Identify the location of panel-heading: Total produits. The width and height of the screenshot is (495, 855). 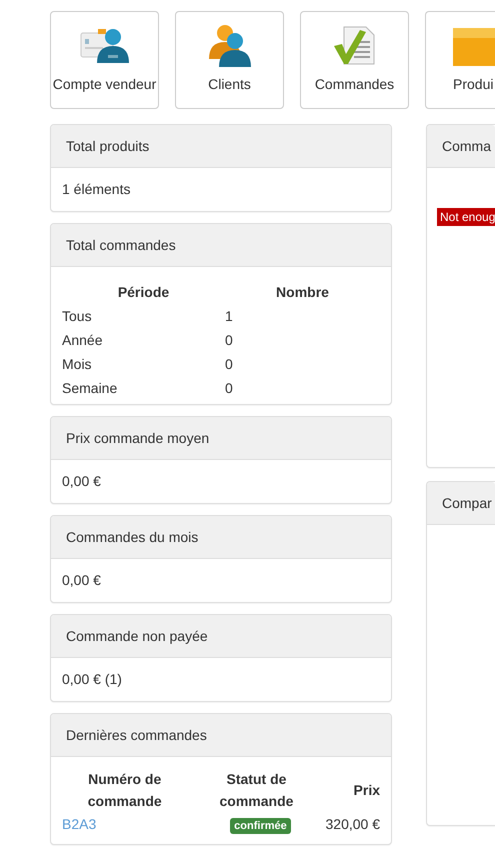
(221, 146).